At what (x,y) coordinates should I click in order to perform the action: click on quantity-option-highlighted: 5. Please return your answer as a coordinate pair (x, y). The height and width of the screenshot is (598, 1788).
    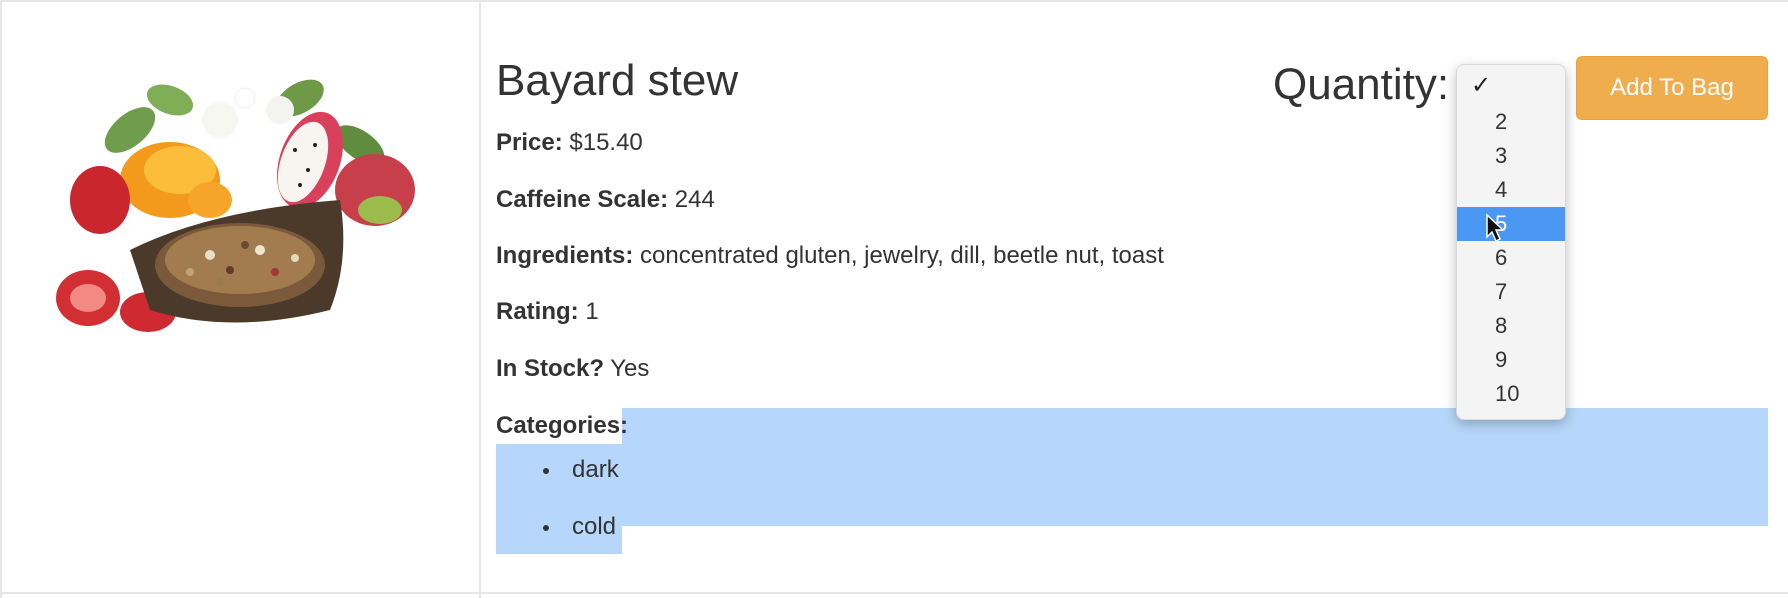
    Looking at the image, I should click on (1511, 224).